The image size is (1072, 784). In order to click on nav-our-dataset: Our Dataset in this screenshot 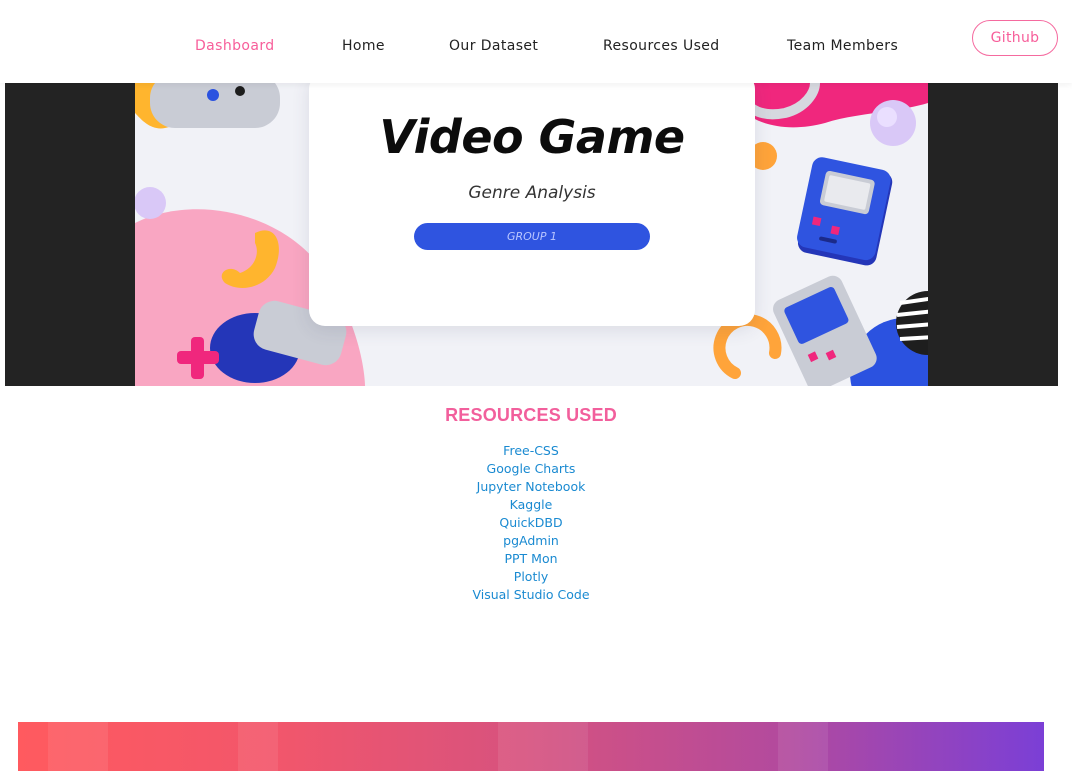, I will do `click(493, 46)`.